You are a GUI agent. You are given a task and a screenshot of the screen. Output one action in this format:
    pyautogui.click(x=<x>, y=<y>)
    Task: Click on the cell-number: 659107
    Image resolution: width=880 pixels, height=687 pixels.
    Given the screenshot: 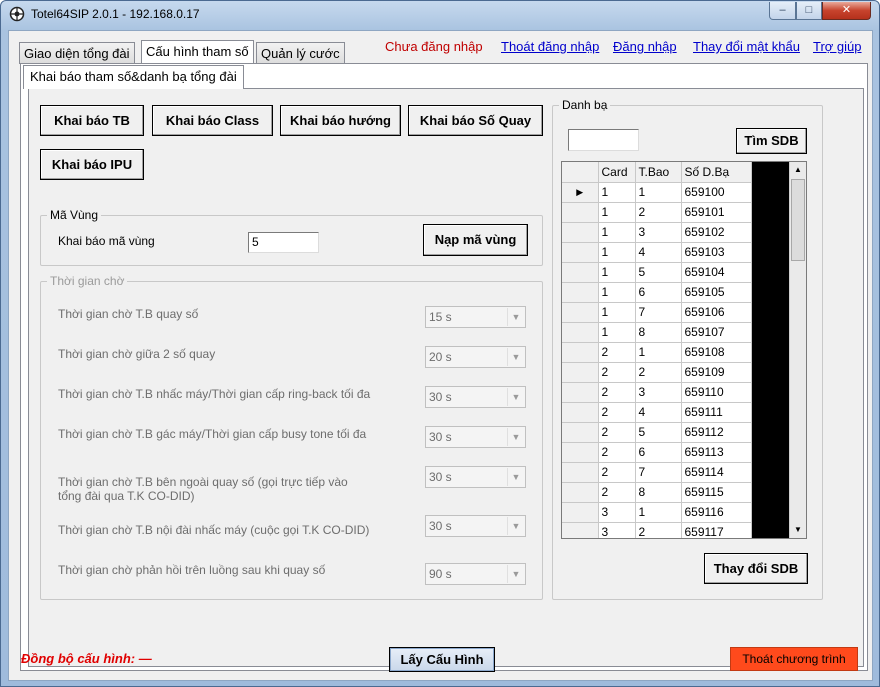 What is the action you would take?
    pyautogui.click(x=716, y=332)
    